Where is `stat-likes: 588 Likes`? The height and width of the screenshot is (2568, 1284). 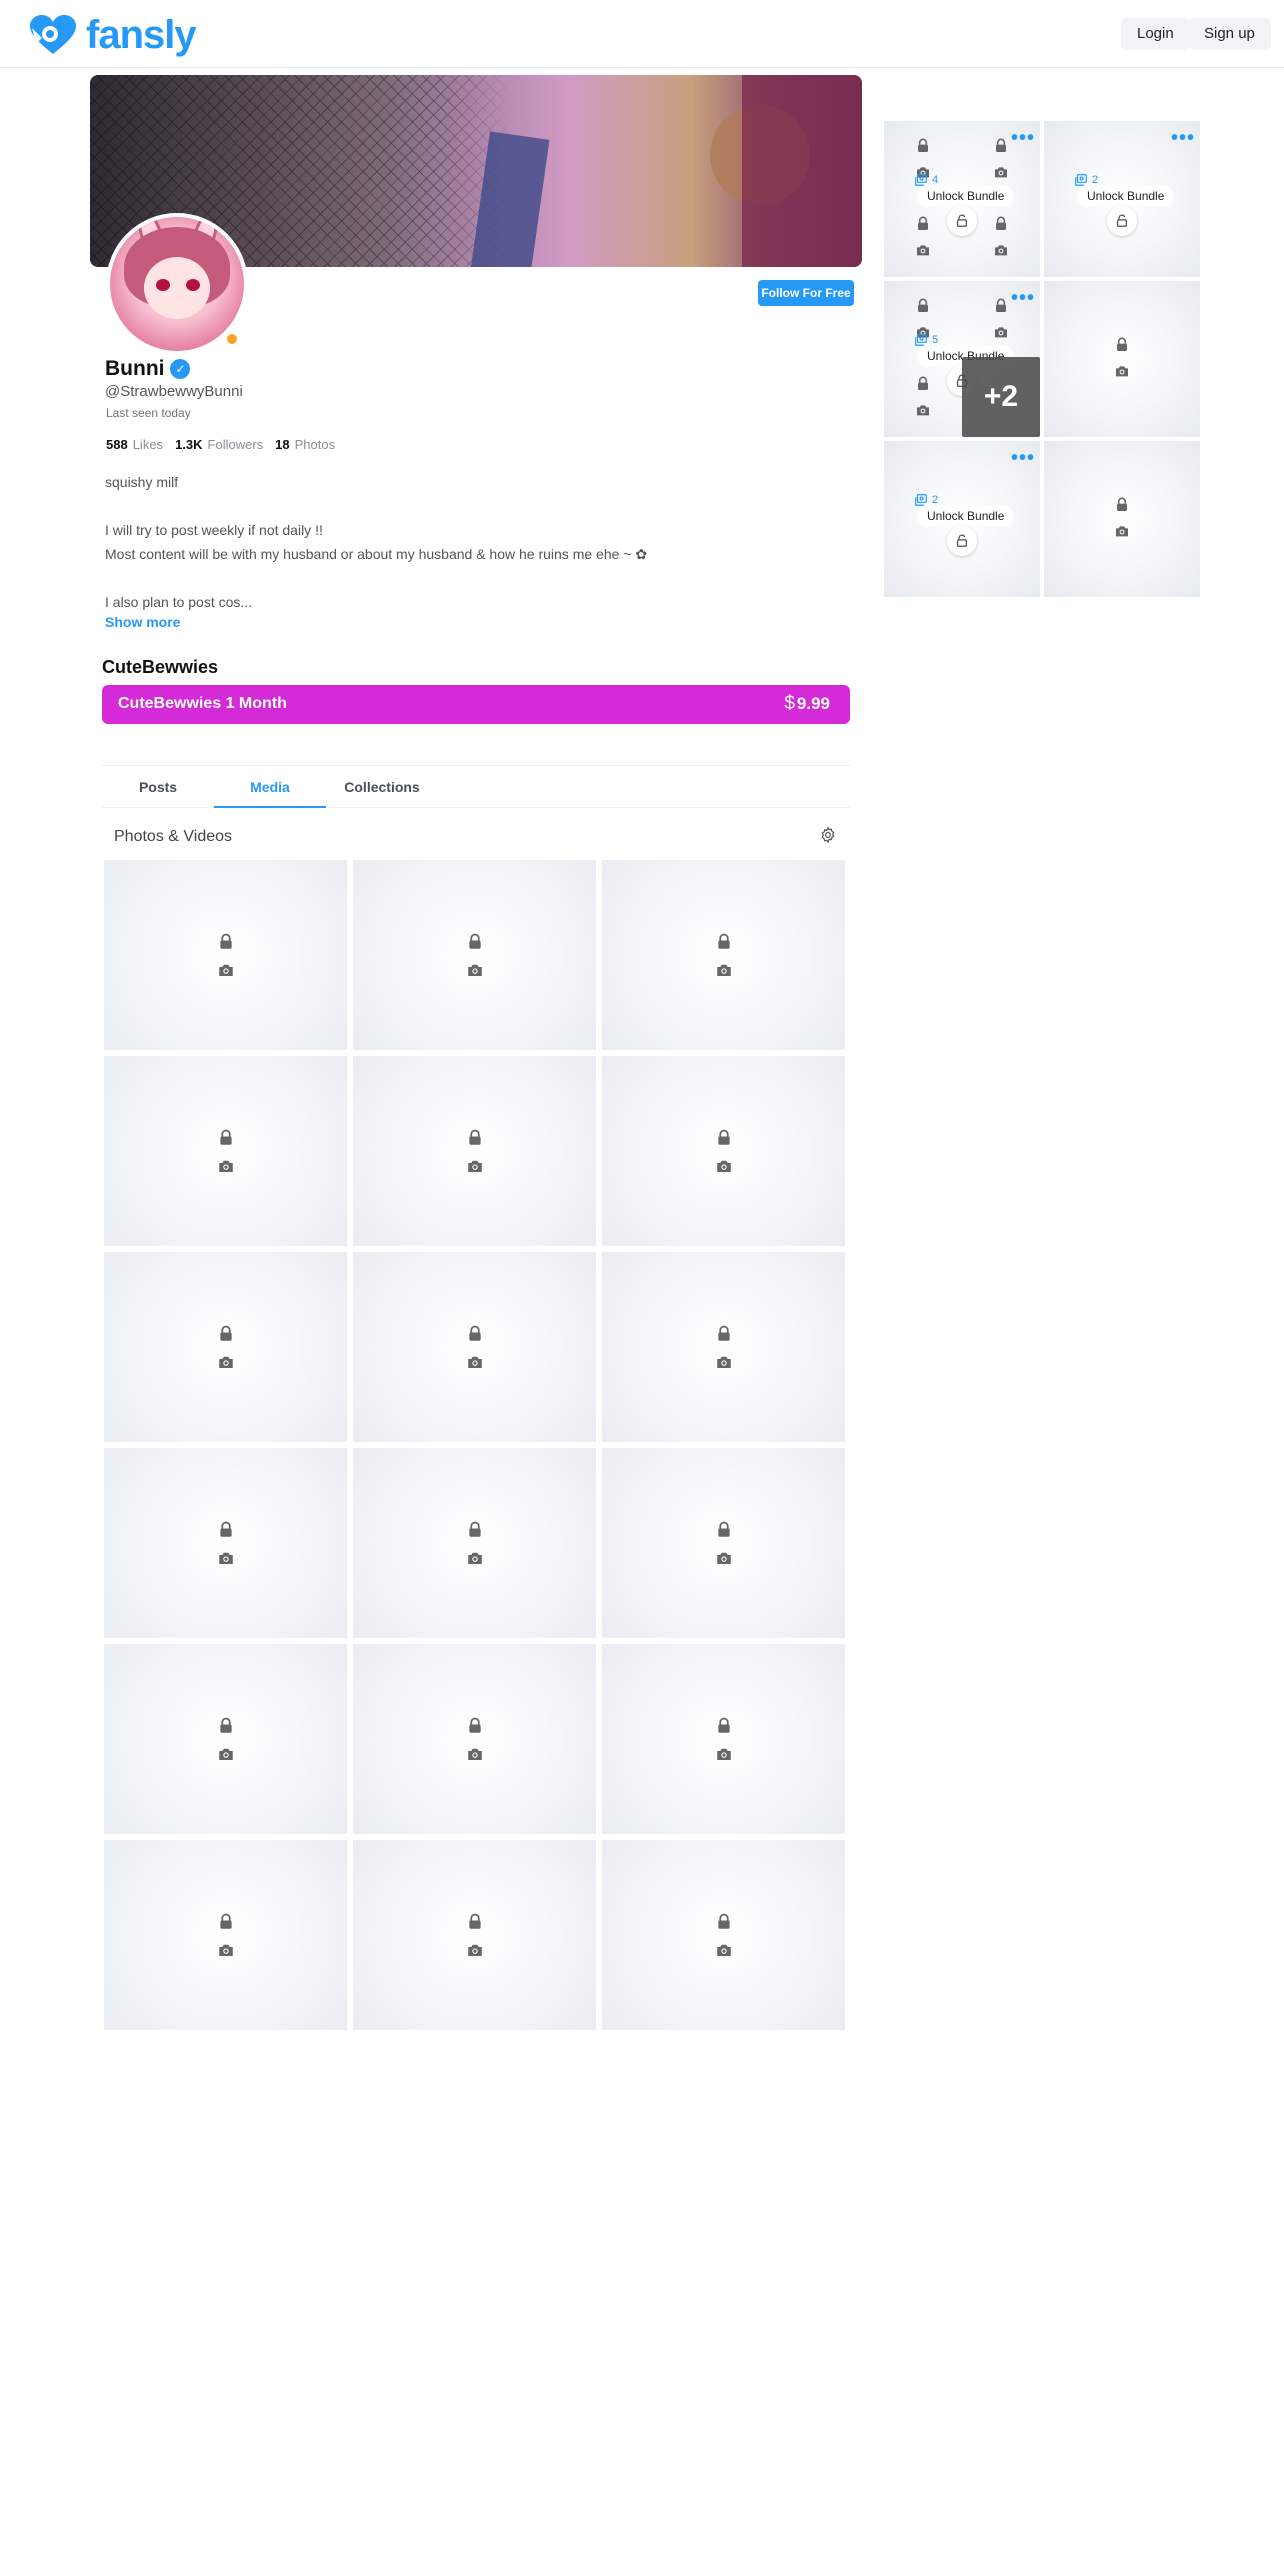
stat-likes: 588 Likes is located at coordinates (135, 444).